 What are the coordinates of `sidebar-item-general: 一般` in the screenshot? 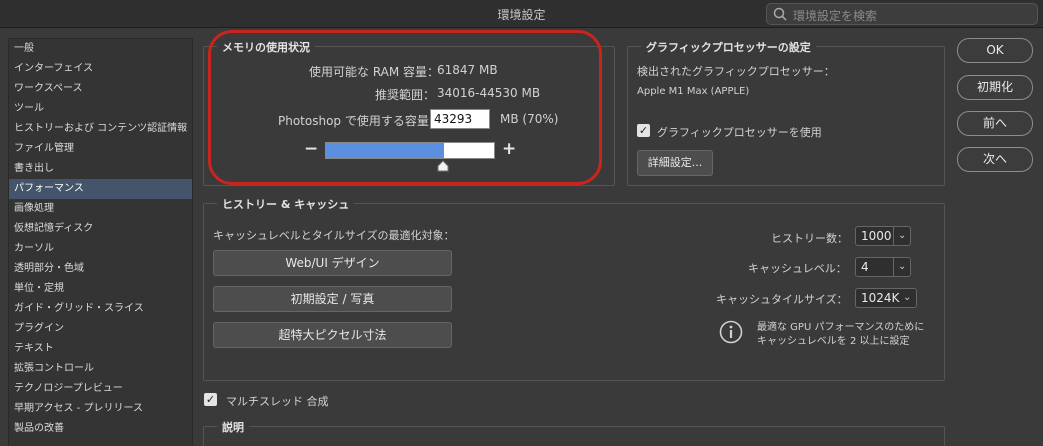 It's located at (100, 49).